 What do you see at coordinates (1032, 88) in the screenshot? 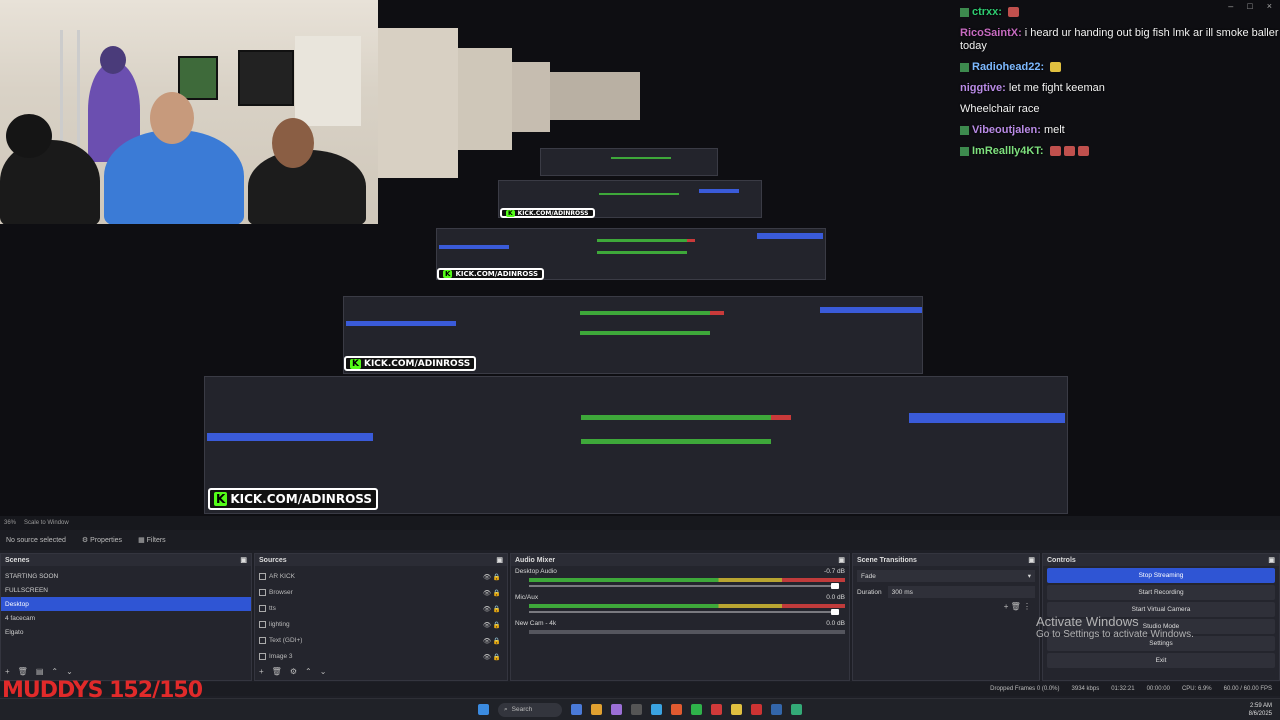
I see `chat-message: niggtive: let me fight keeman` at bounding box center [1032, 88].